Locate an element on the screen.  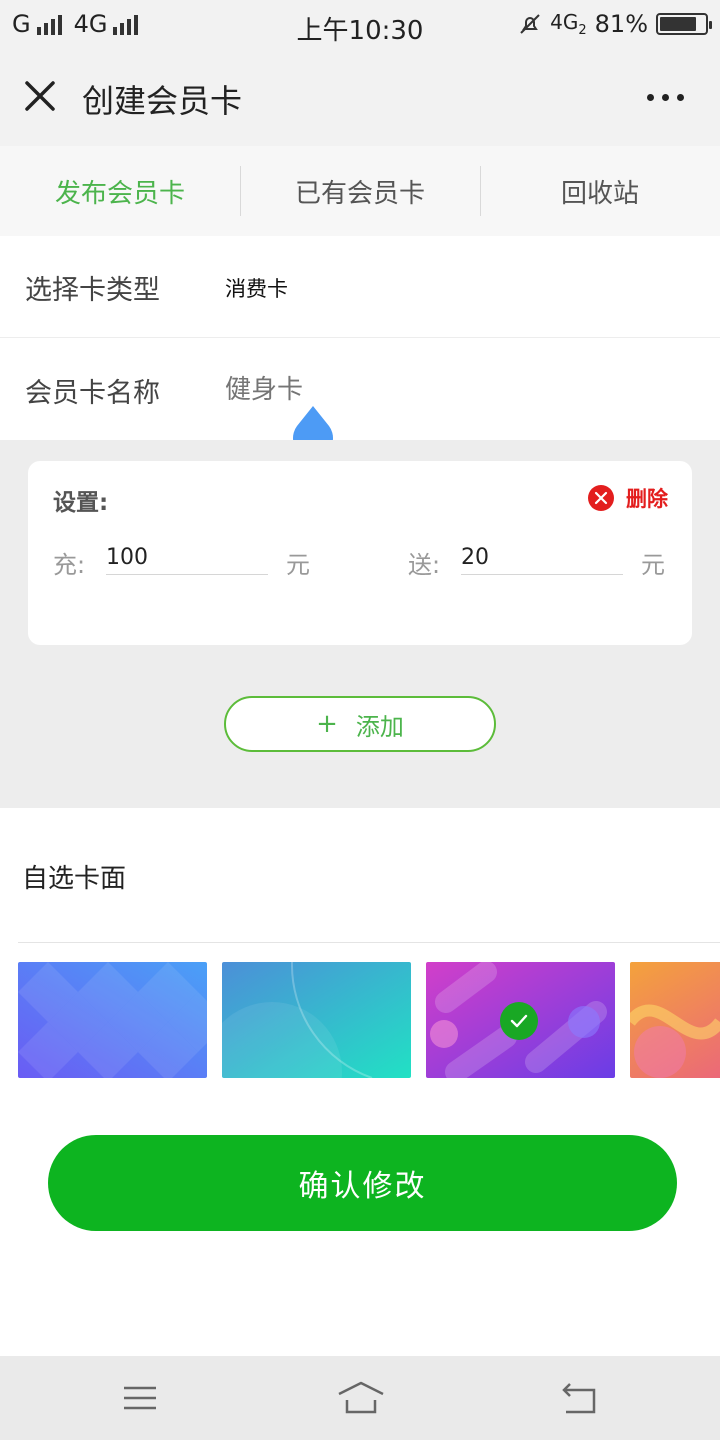
bonus-label: 送: is located at coordinates (424, 565).